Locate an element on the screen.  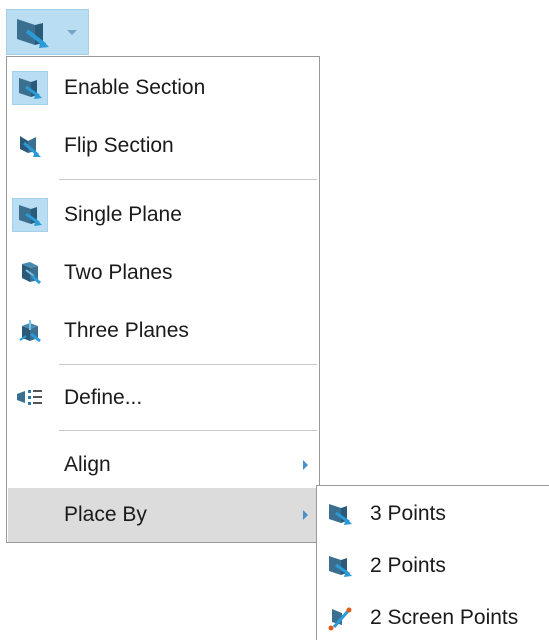
menu-item-single-plane: Single Plane is located at coordinates (163, 215).